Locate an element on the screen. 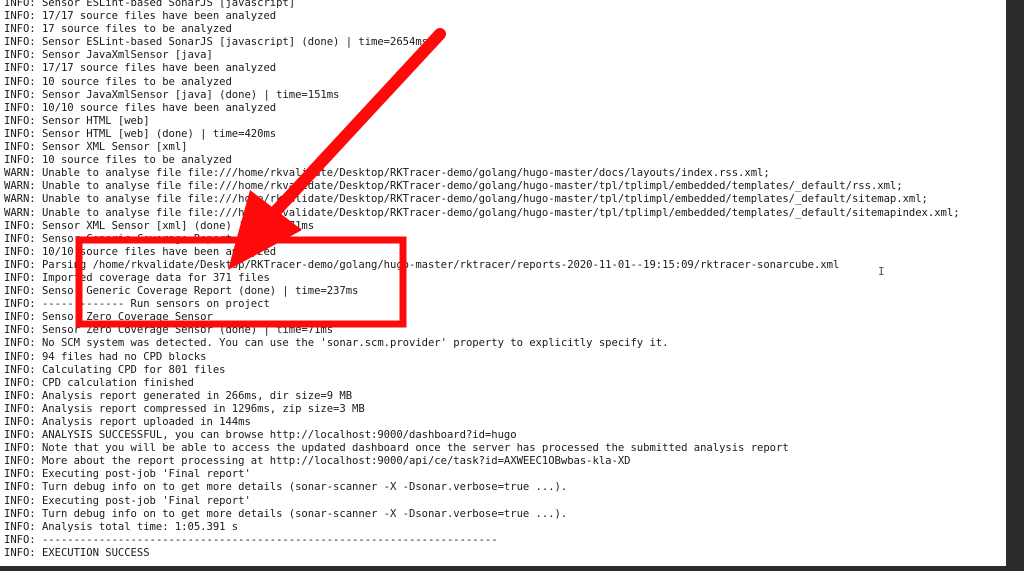  log-line: INFO: Analysis report uploaded in 144ms is located at coordinates (127, 422).